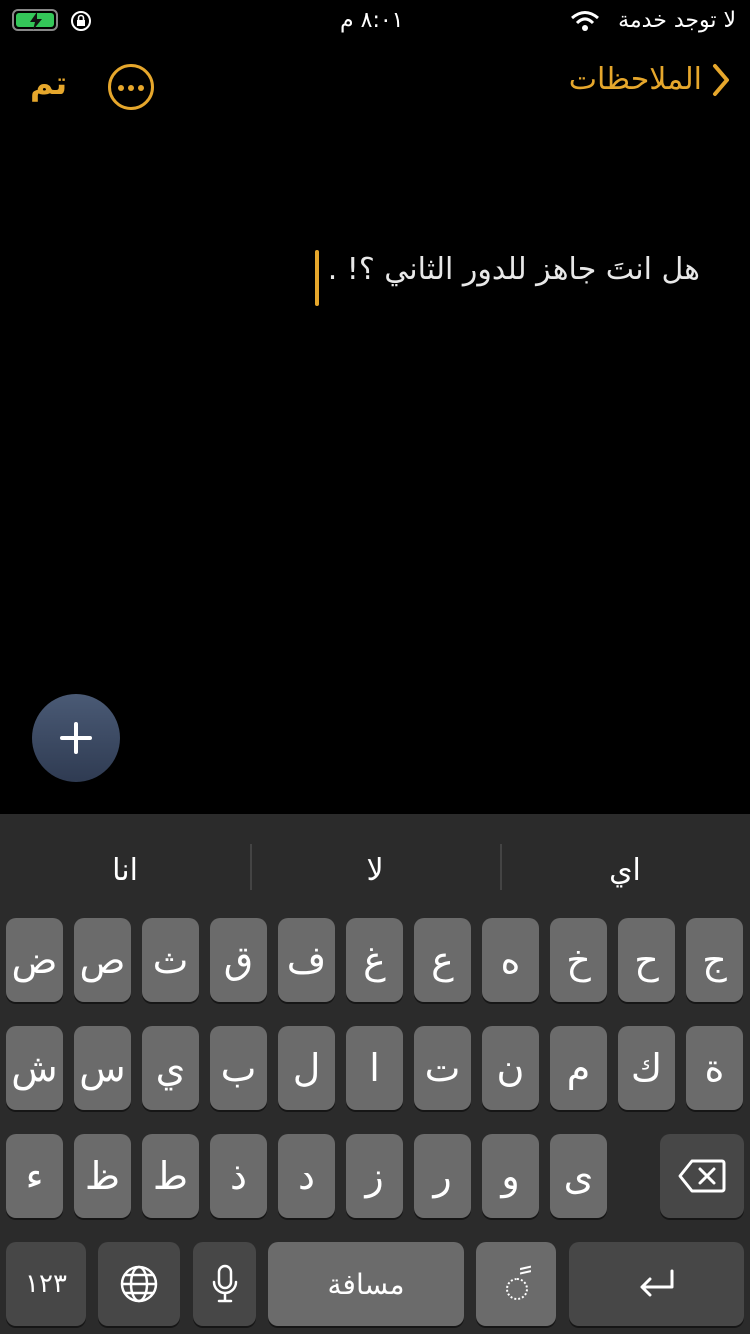 This screenshot has height=1334, width=750. I want to click on key: ص, so click(102, 960).